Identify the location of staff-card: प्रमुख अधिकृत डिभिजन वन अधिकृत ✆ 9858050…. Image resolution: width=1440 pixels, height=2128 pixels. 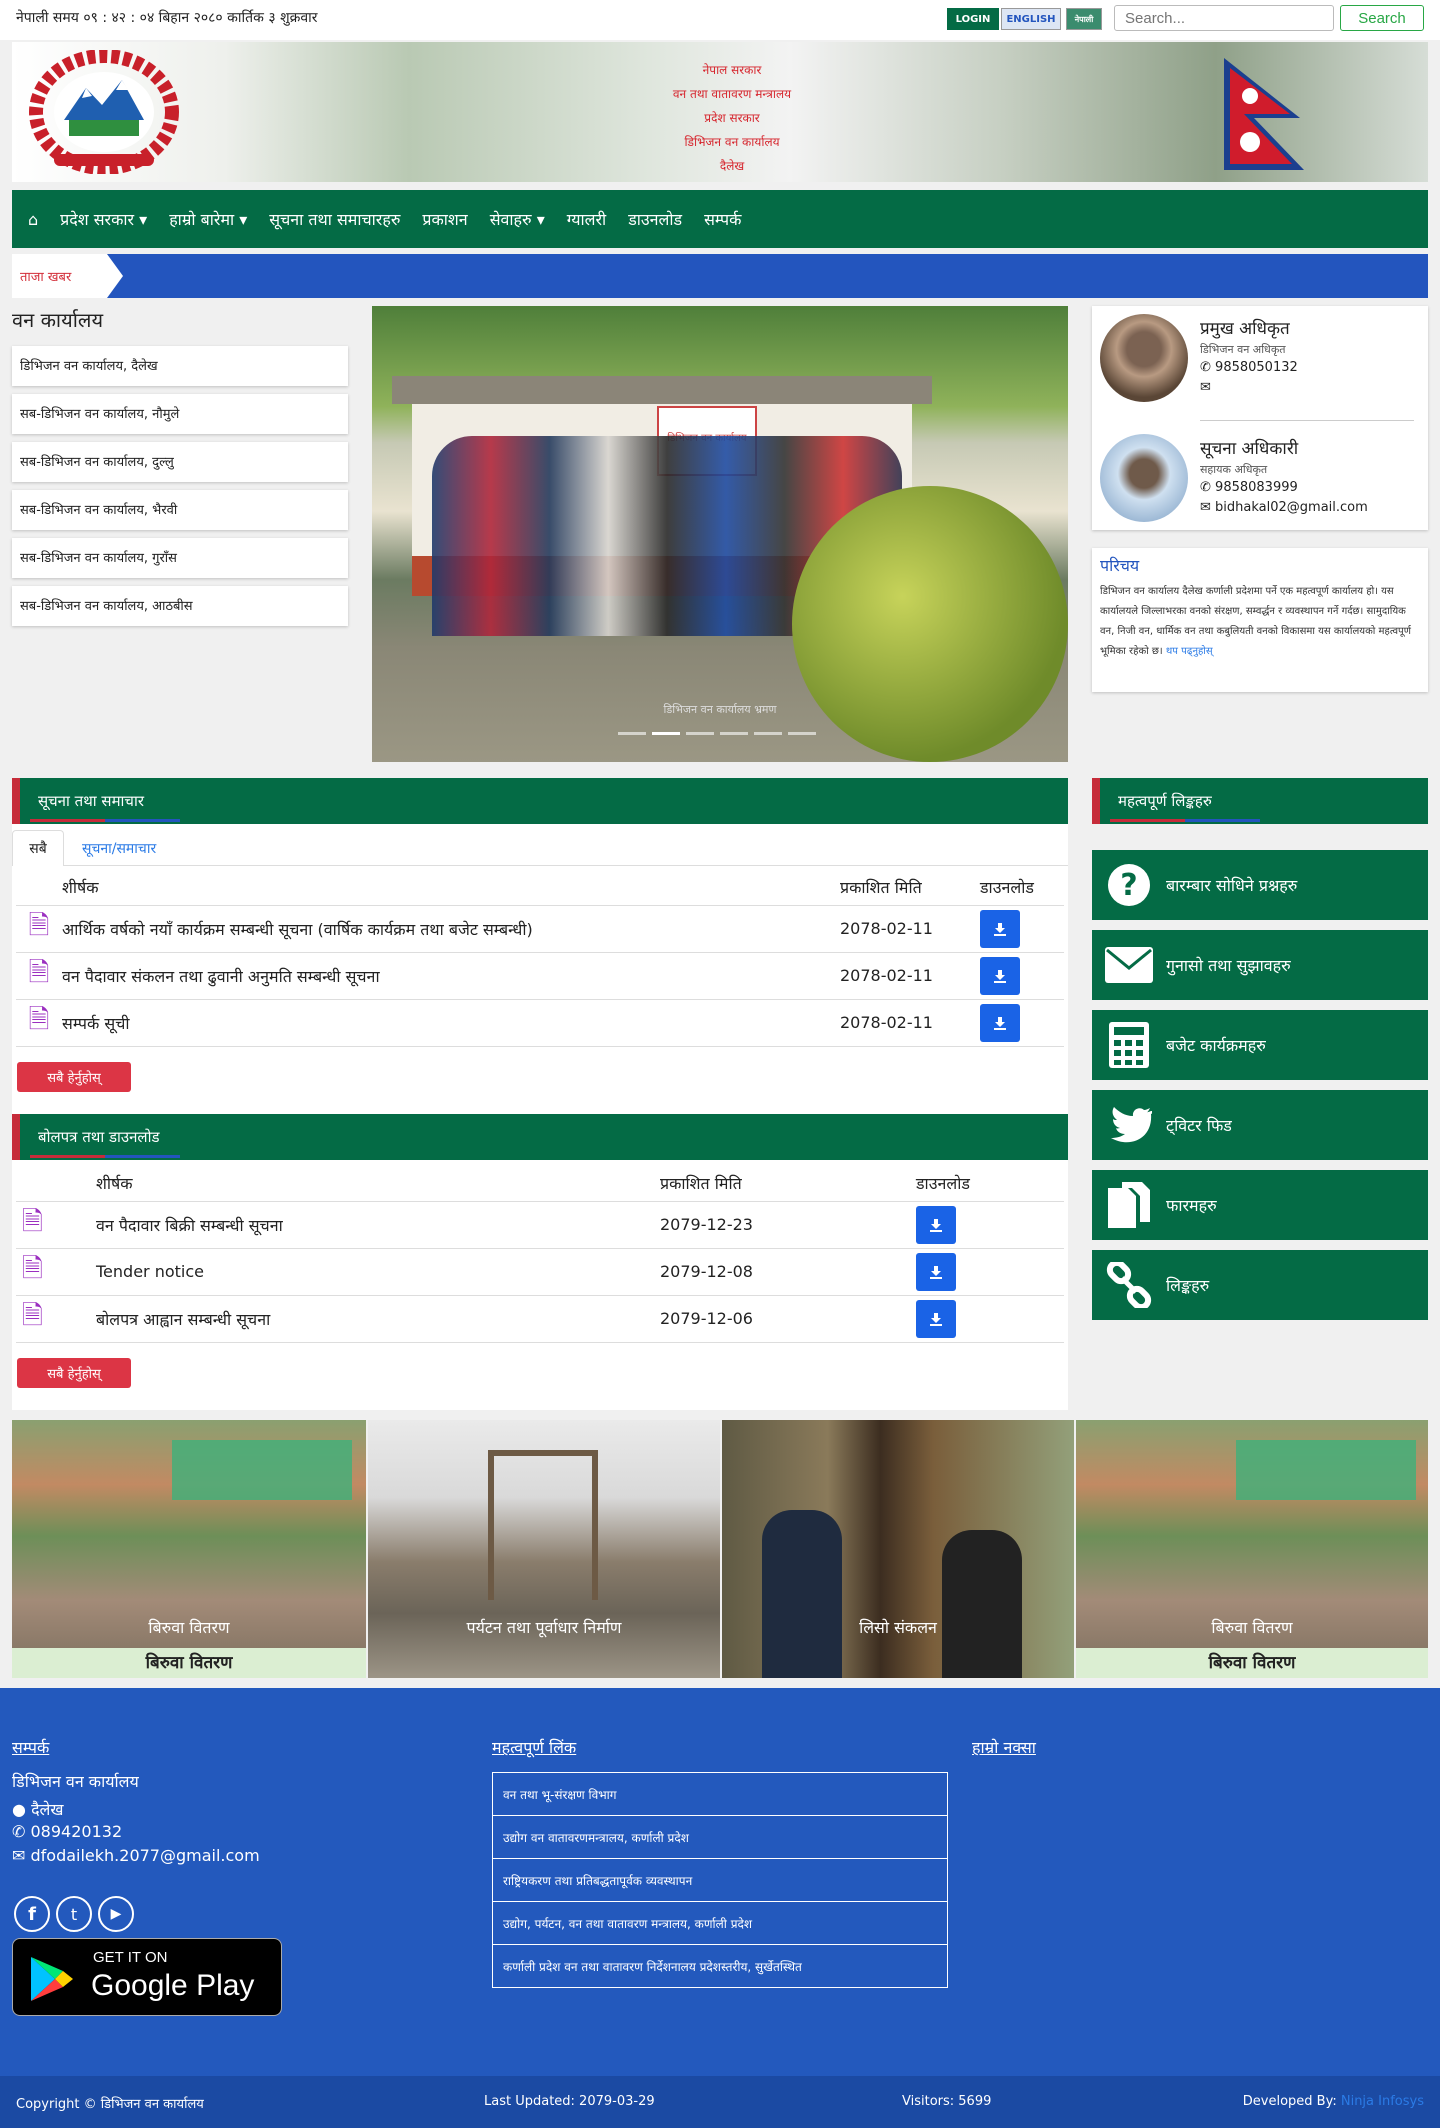
(1260, 418).